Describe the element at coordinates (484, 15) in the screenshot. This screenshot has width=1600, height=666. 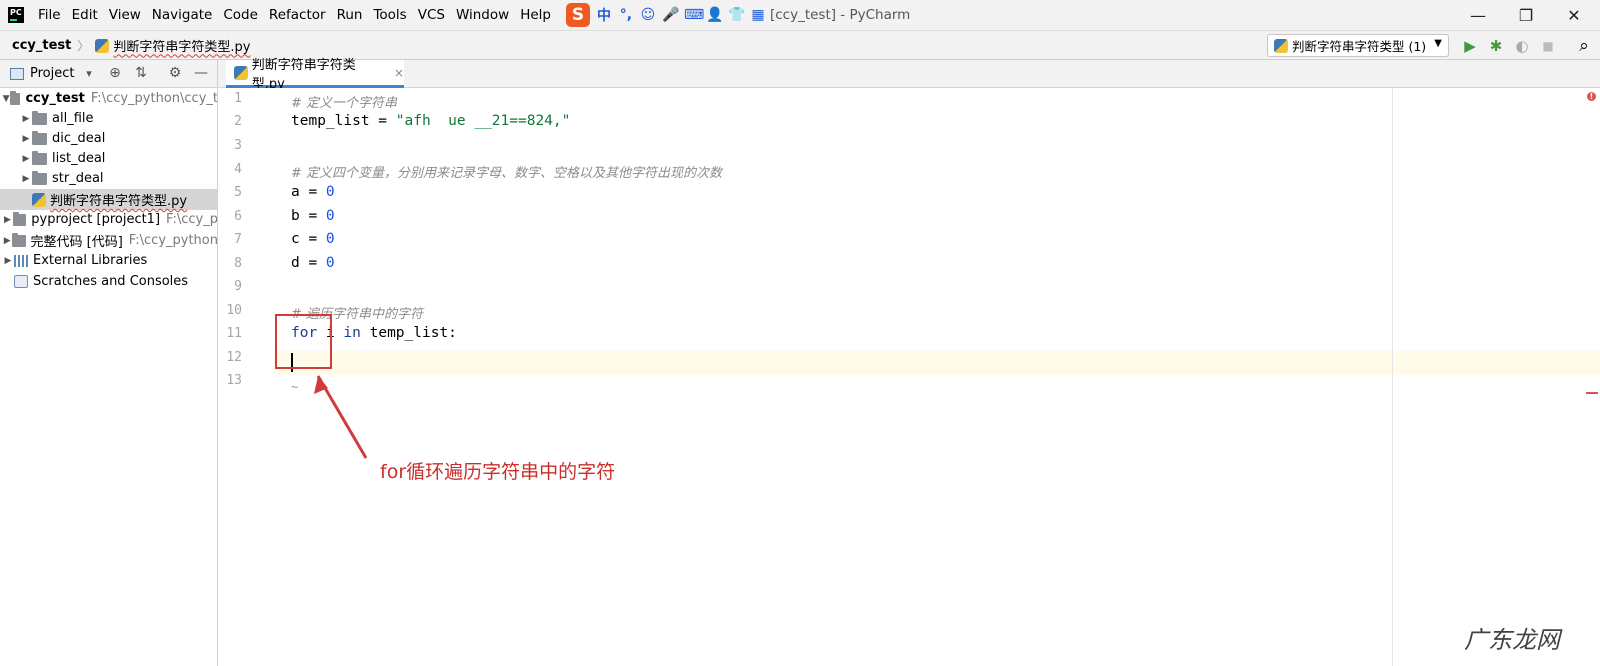
I see `menu-window: Window` at that location.